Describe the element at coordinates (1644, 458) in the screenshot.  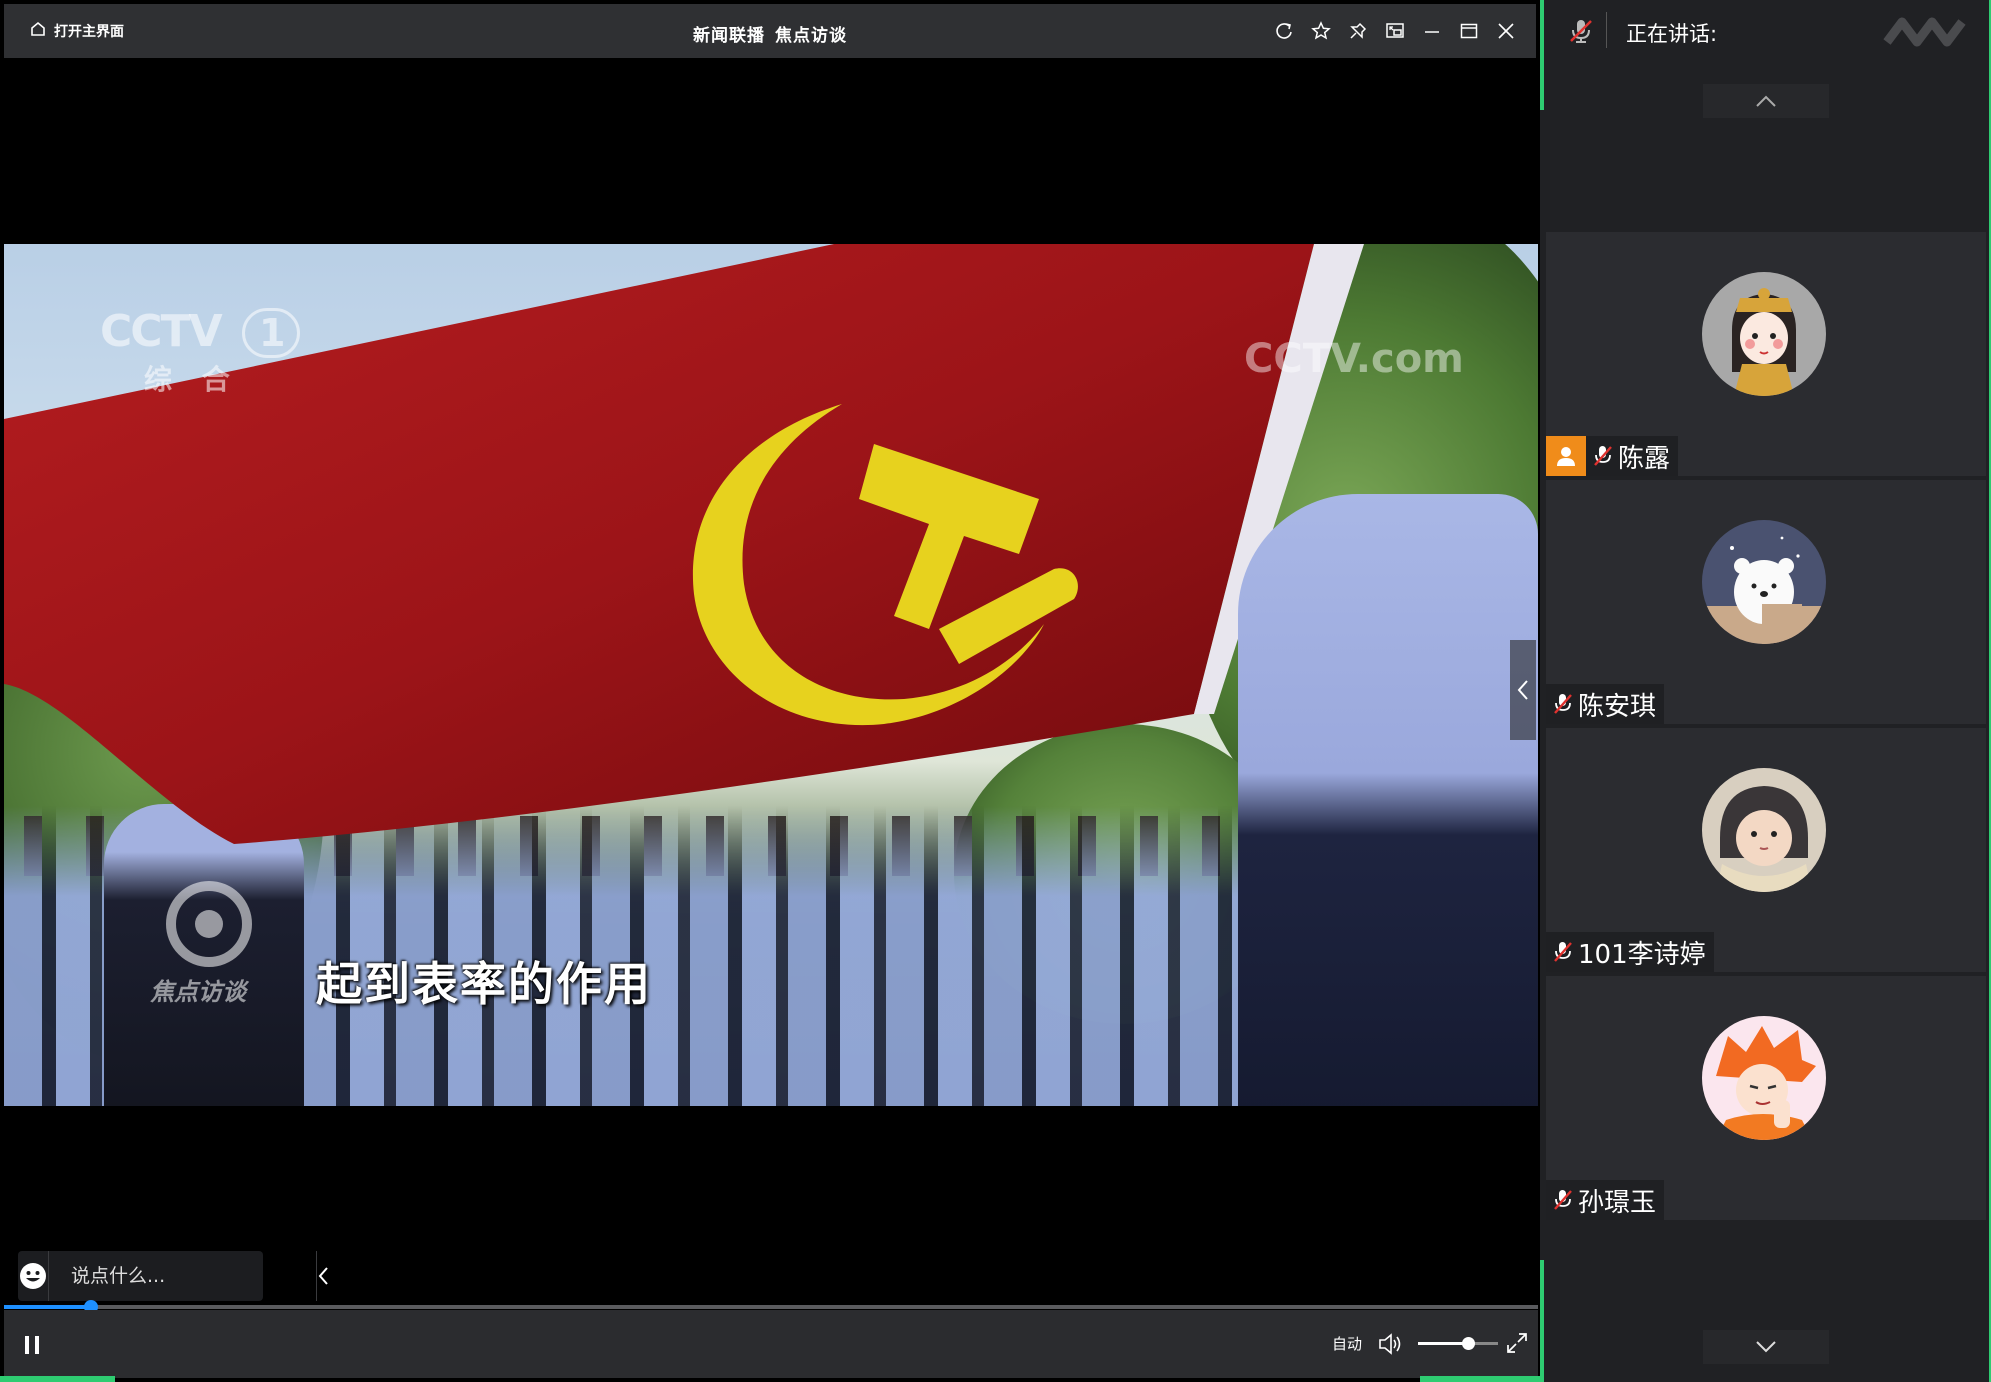
I see `participant-name: 陈露` at that location.